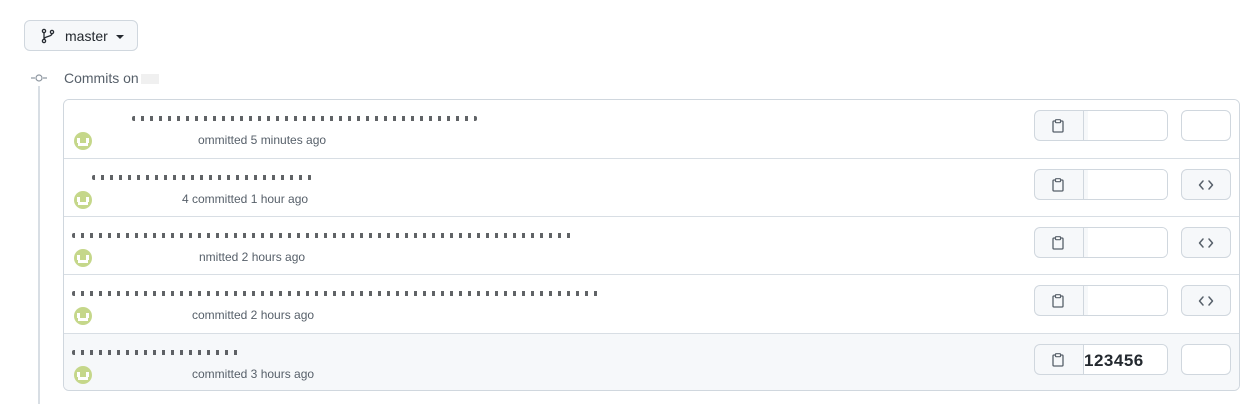 This screenshot has width=1254, height=404. What do you see at coordinates (39, 245) in the screenshot?
I see `timeline-line` at bounding box center [39, 245].